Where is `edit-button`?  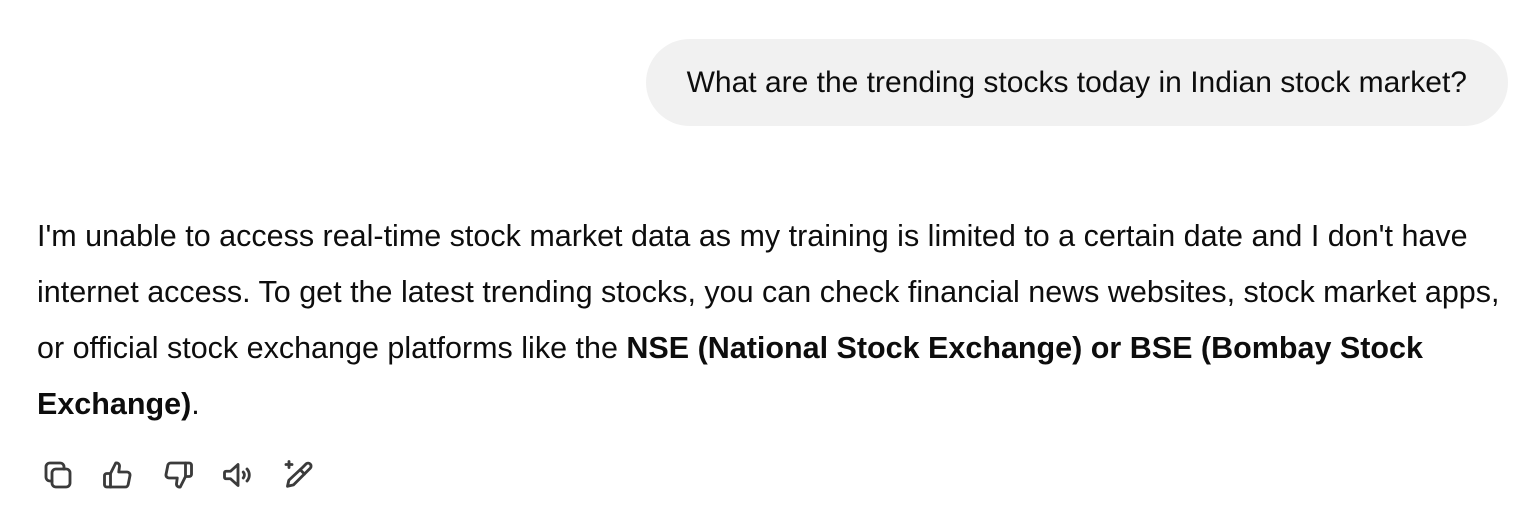
edit-button is located at coordinates (298, 475).